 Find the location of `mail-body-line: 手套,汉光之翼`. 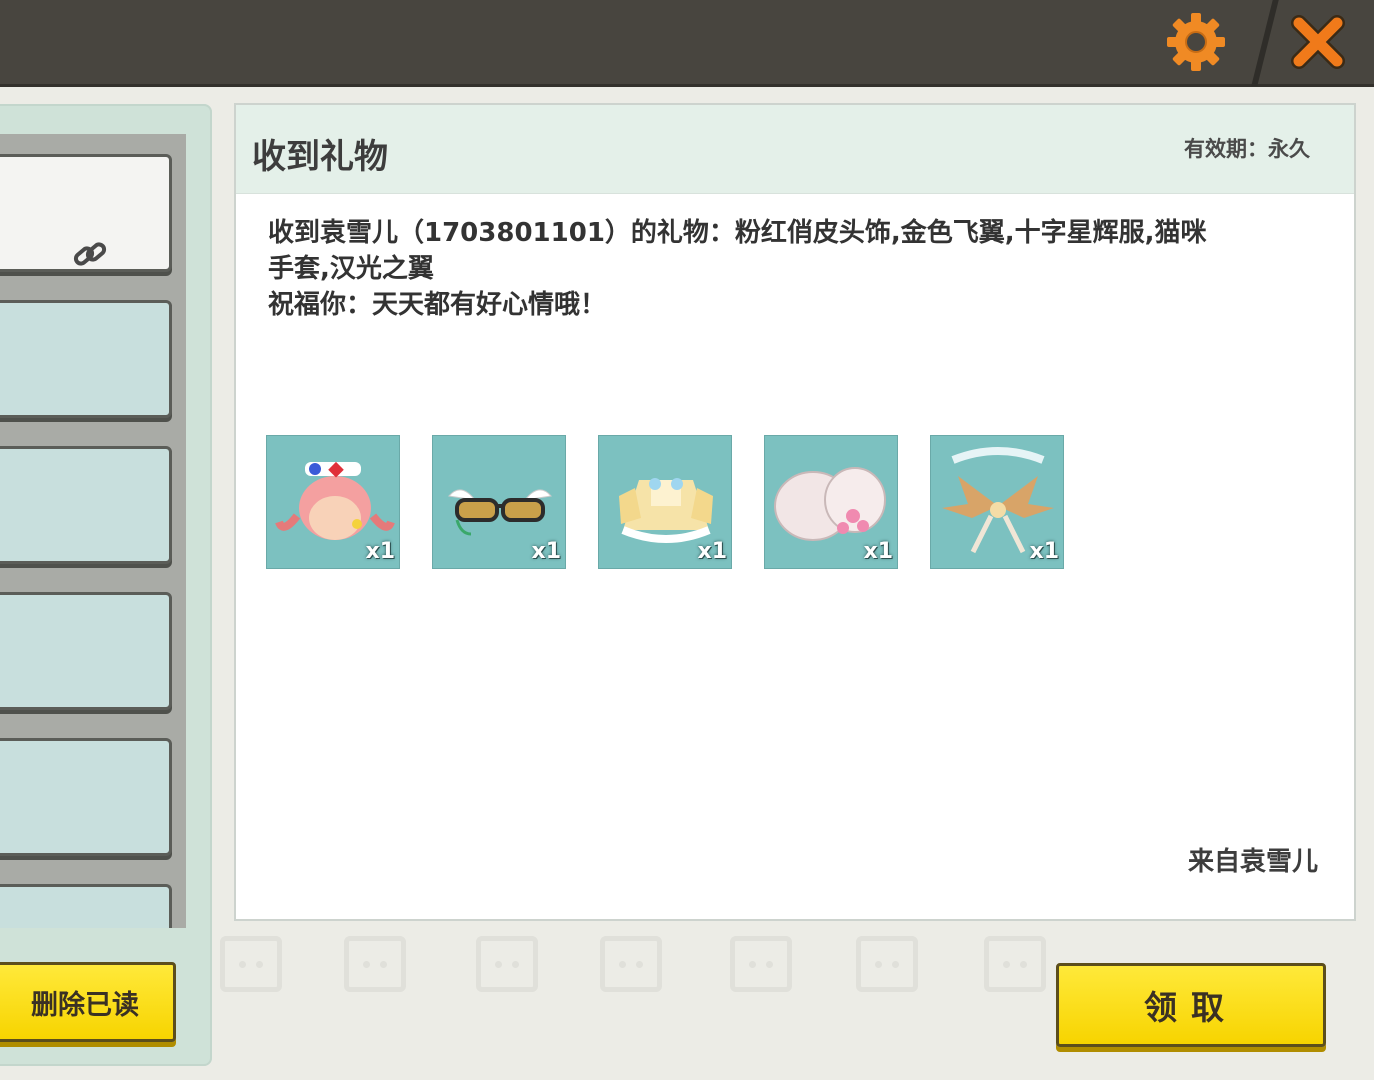

mail-body-line: 手套,汉光之翼 is located at coordinates (351, 269).